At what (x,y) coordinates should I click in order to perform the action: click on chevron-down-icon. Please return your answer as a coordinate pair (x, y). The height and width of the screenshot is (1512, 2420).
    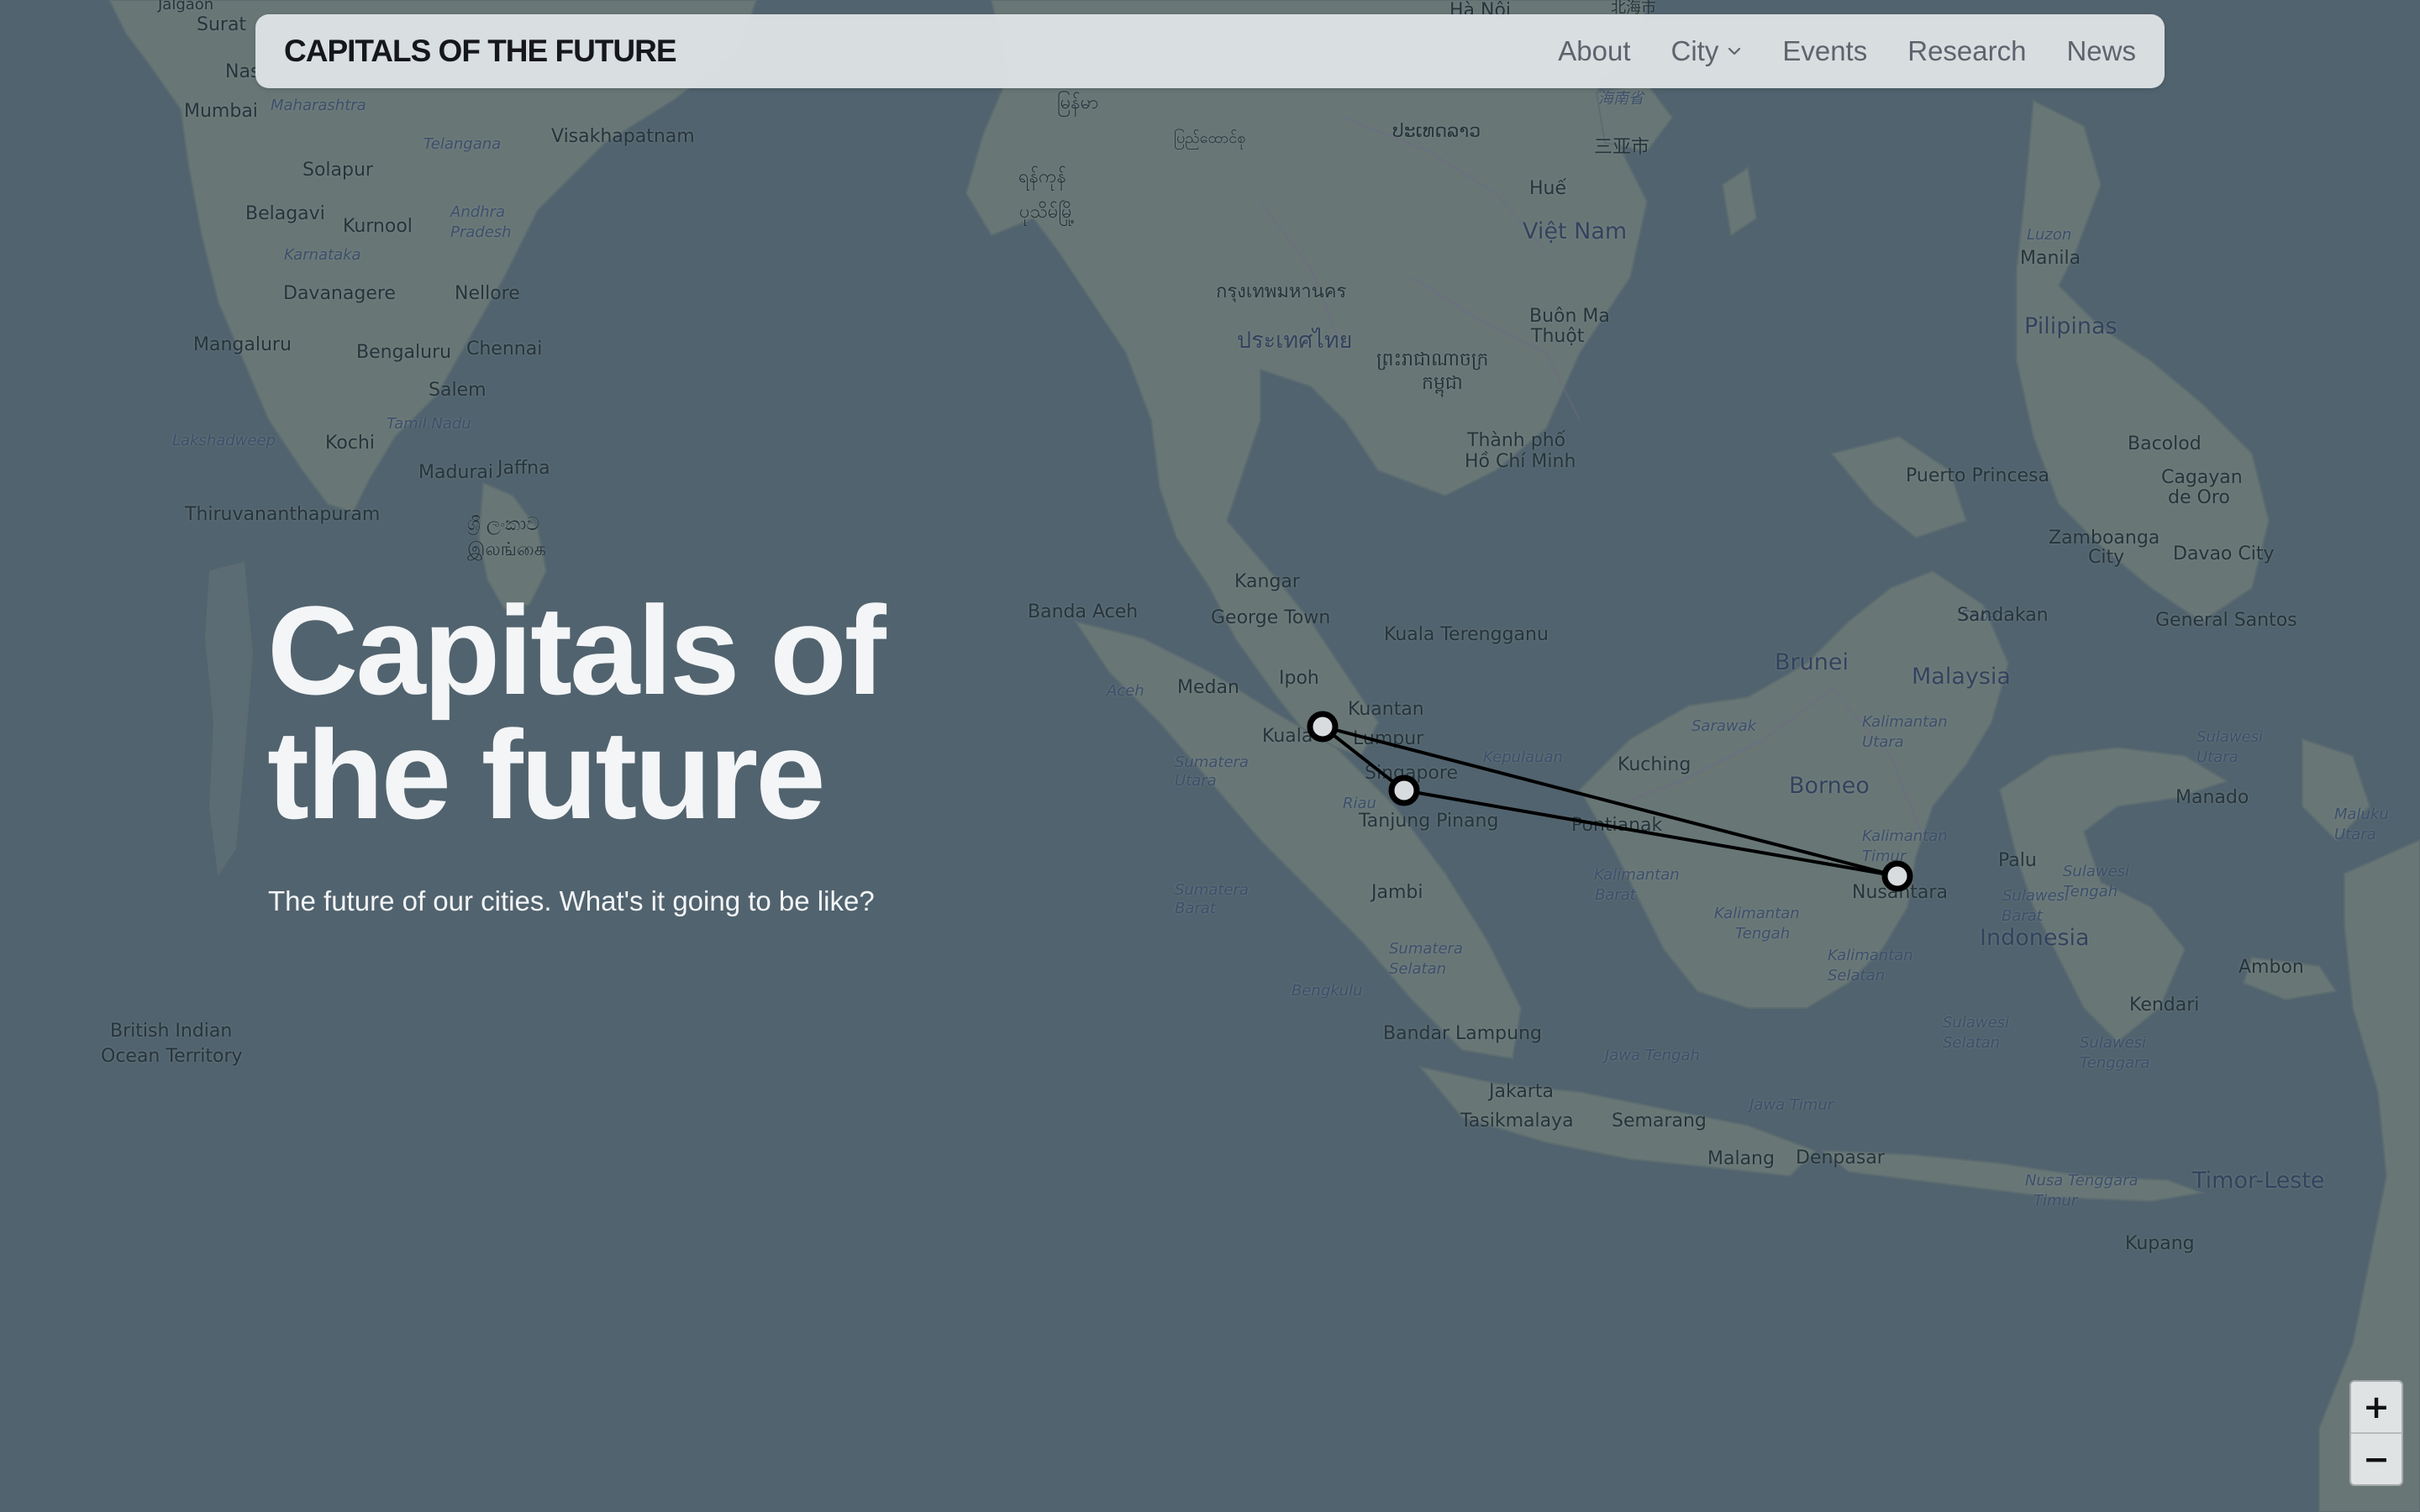
    Looking at the image, I should click on (1735, 51).